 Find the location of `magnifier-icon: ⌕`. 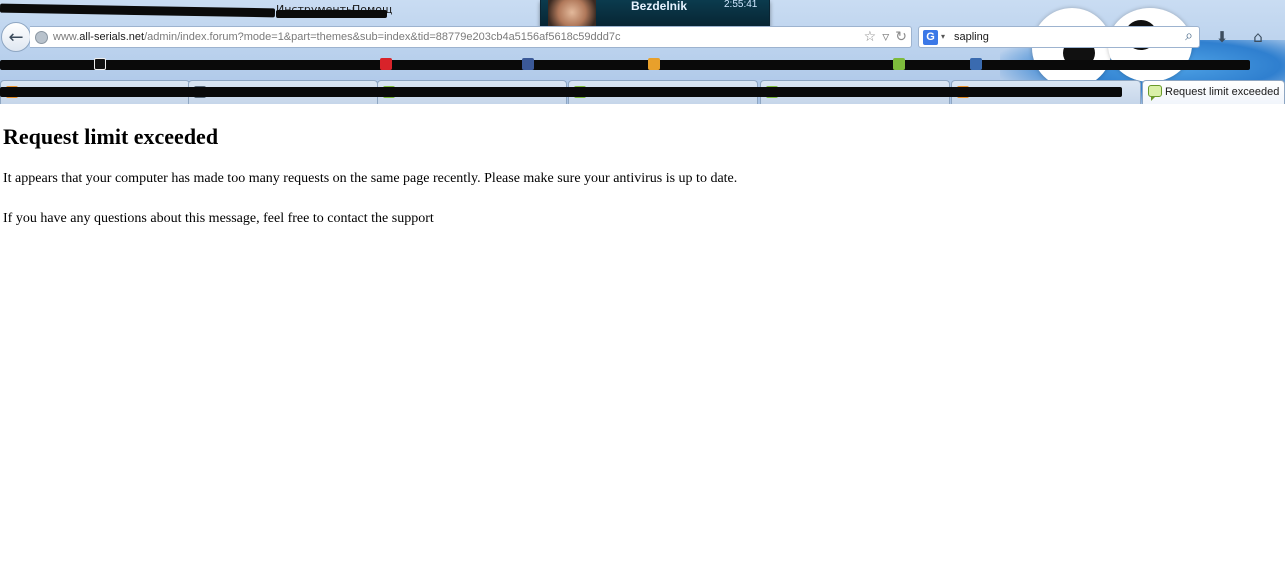

magnifier-icon: ⌕ is located at coordinates (1189, 36).